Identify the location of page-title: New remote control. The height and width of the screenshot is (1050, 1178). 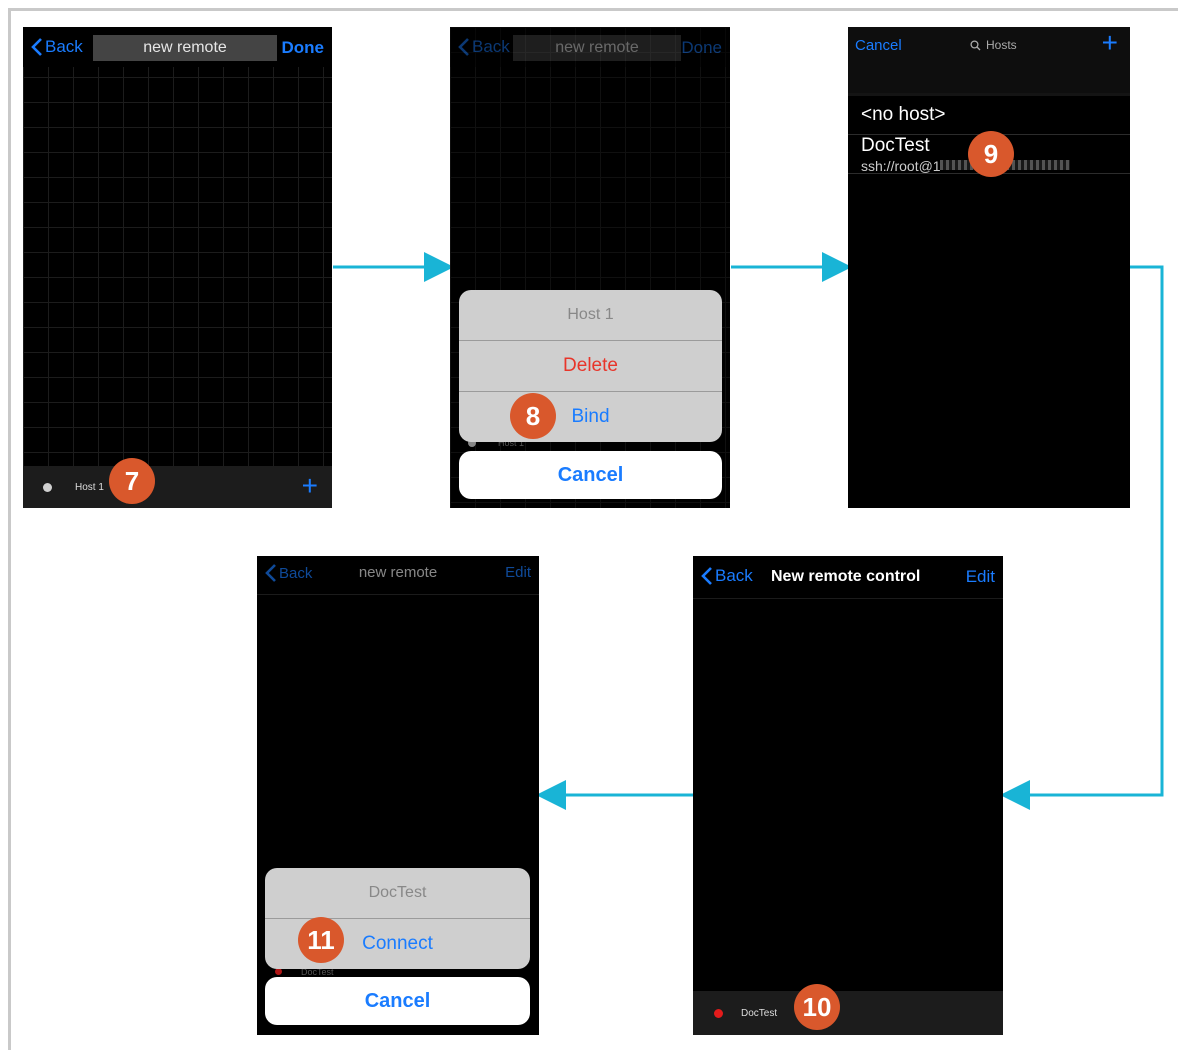
(846, 576).